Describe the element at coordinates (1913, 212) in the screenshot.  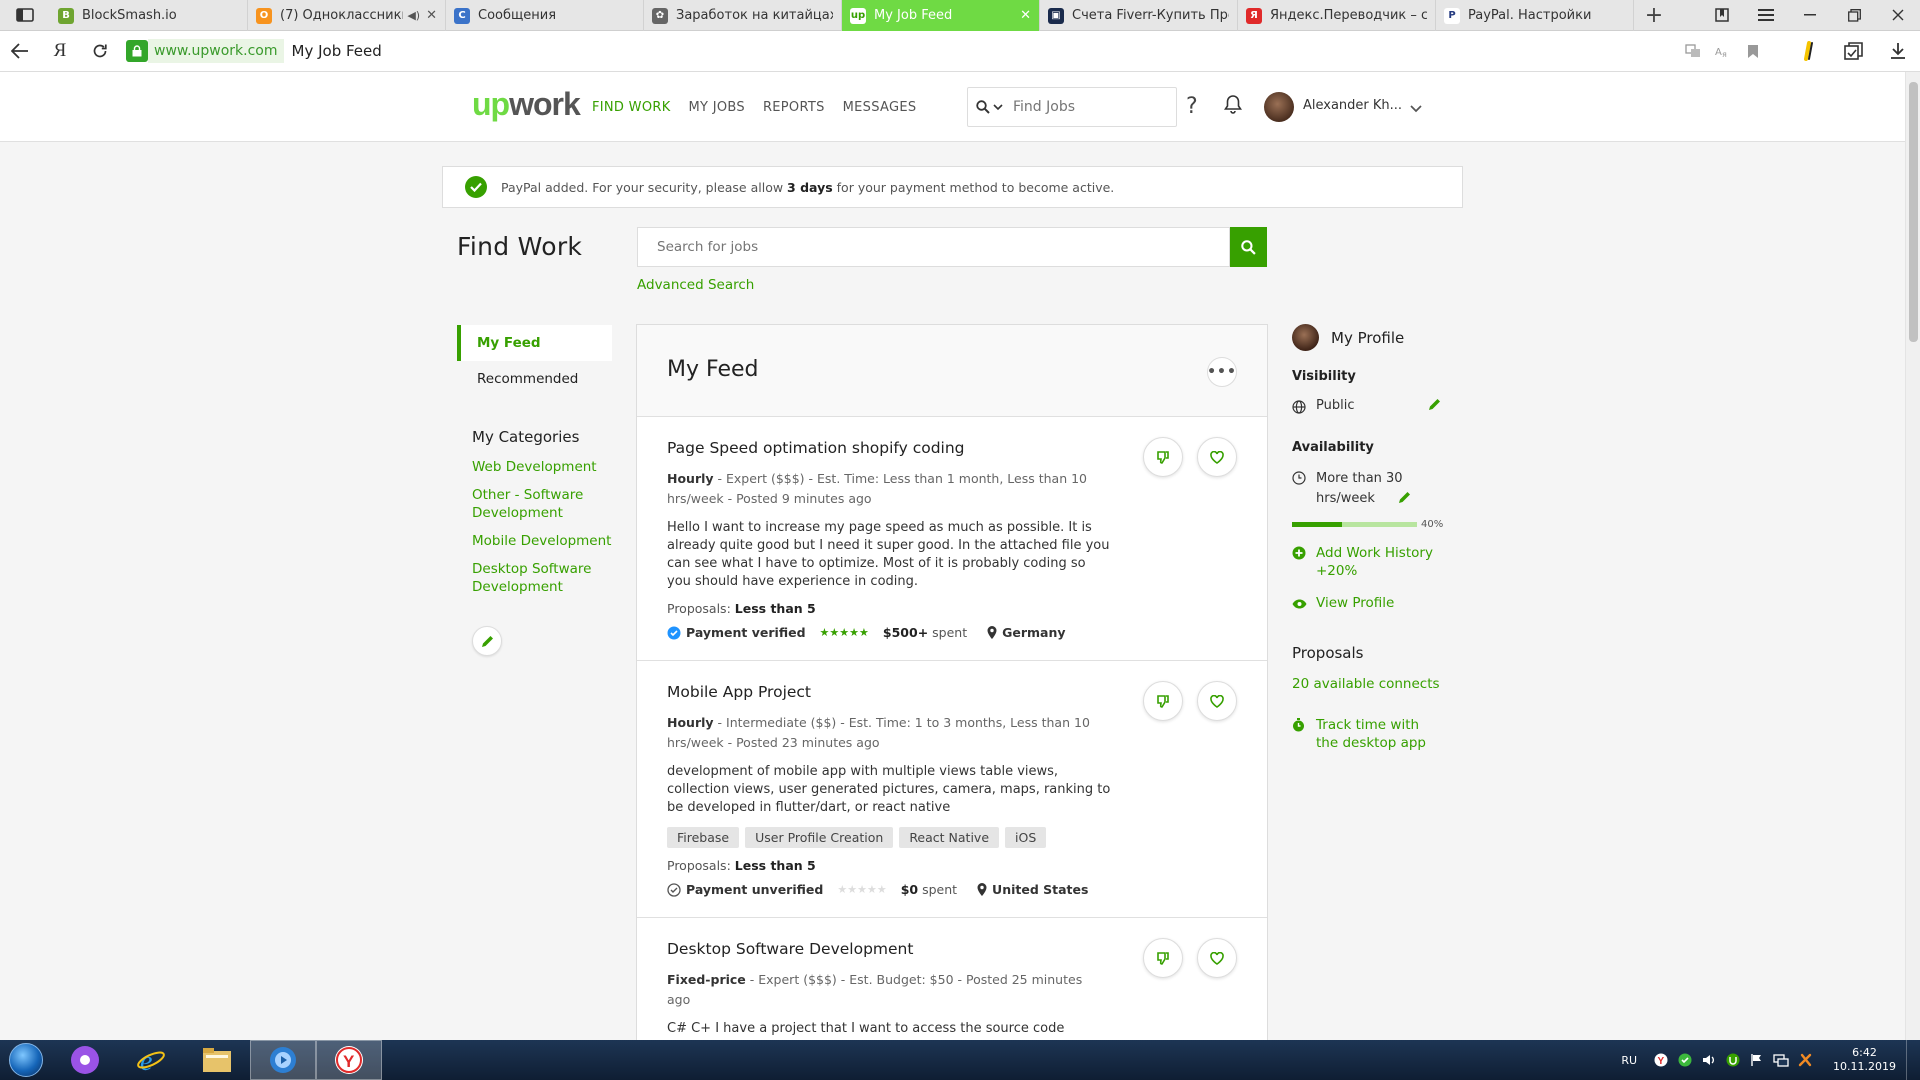
I see `scrollbar-thumb` at that location.